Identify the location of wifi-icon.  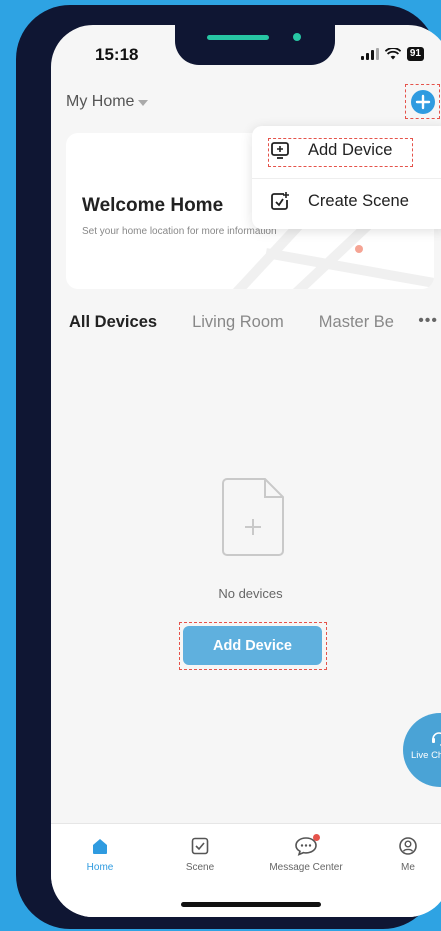
(392, 54).